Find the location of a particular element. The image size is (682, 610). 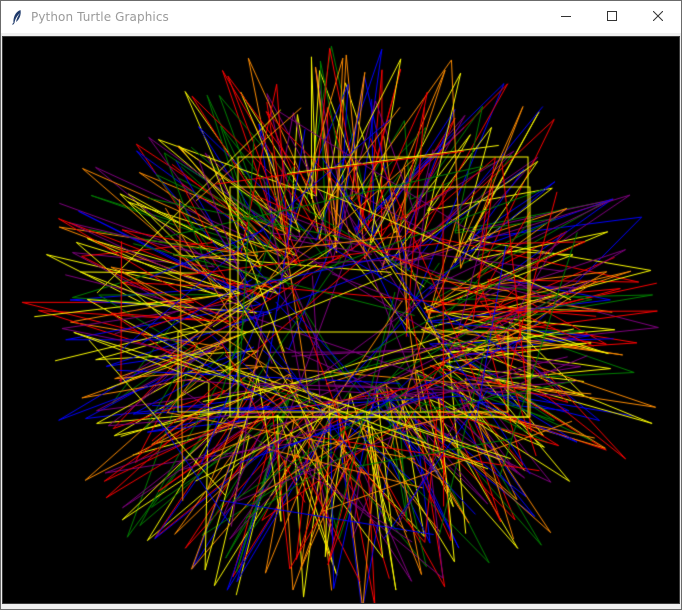

feather-icon is located at coordinates (17, 17).